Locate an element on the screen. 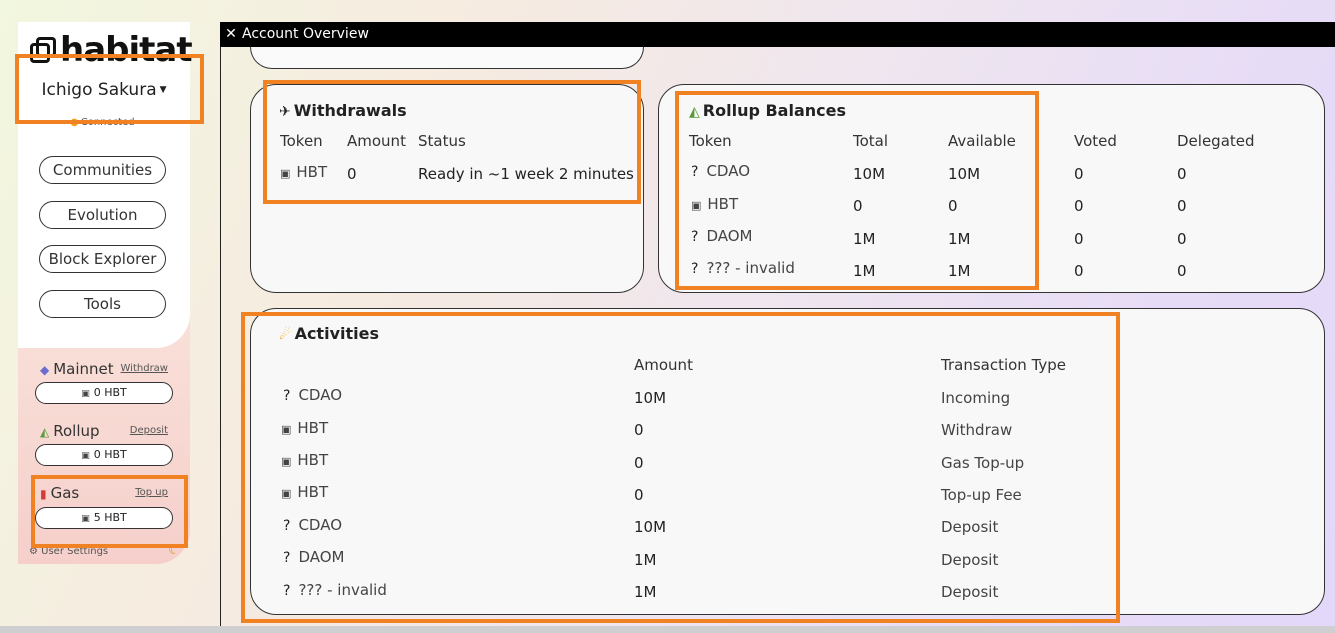 The width and height of the screenshot is (1335, 633). col-header-status: Status is located at coordinates (442, 141).